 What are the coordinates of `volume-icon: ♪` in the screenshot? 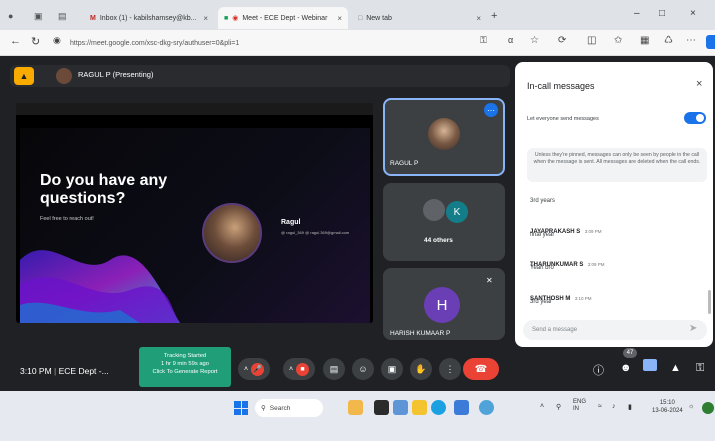 It's located at (614, 406).